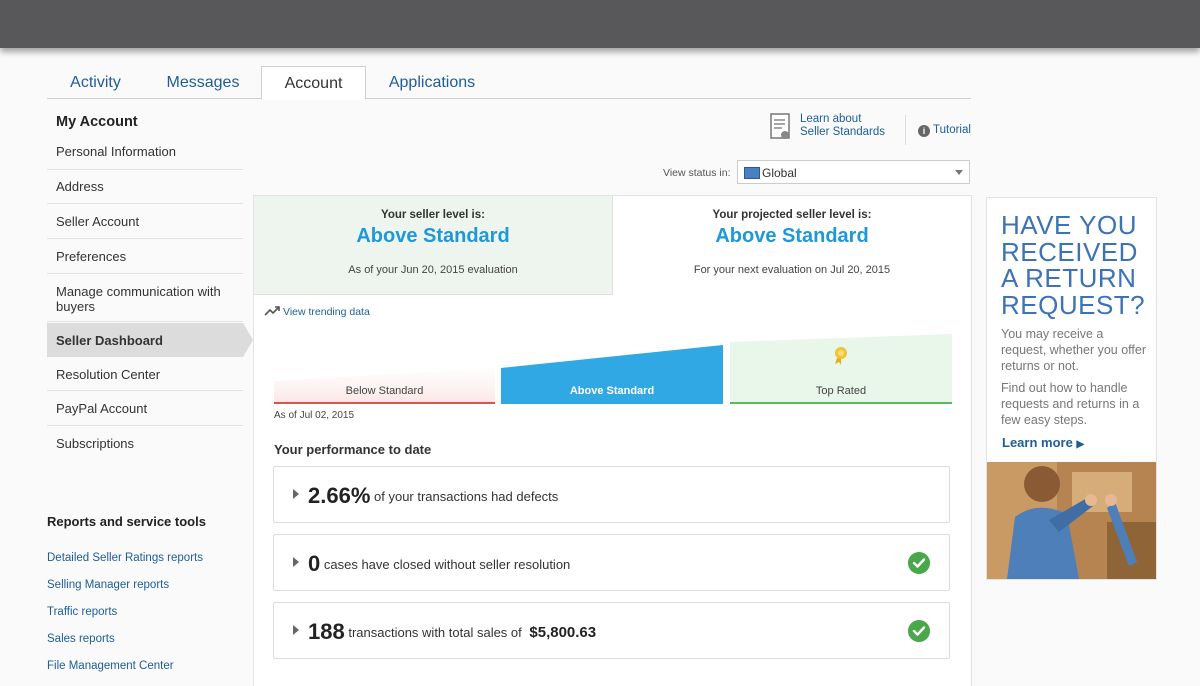  What do you see at coordinates (145, 374) in the screenshot?
I see `sidebar-item-resolution-center: Resolution Center` at bounding box center [145, 374].